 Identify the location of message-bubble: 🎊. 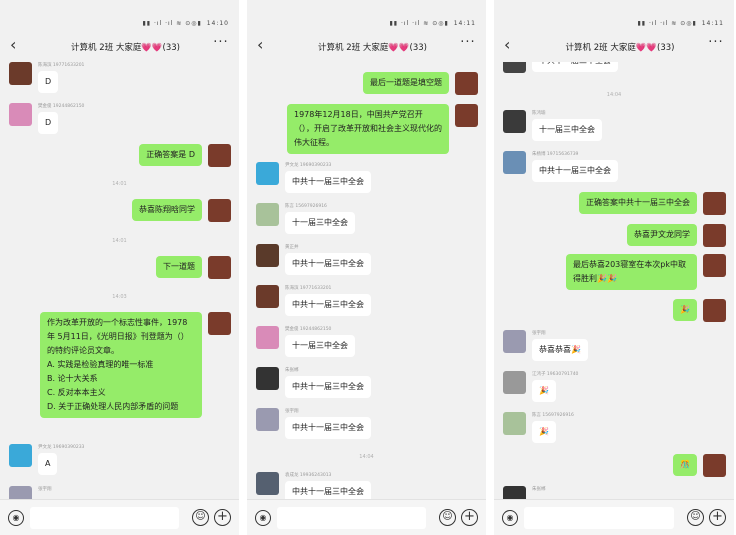
(685, 465).